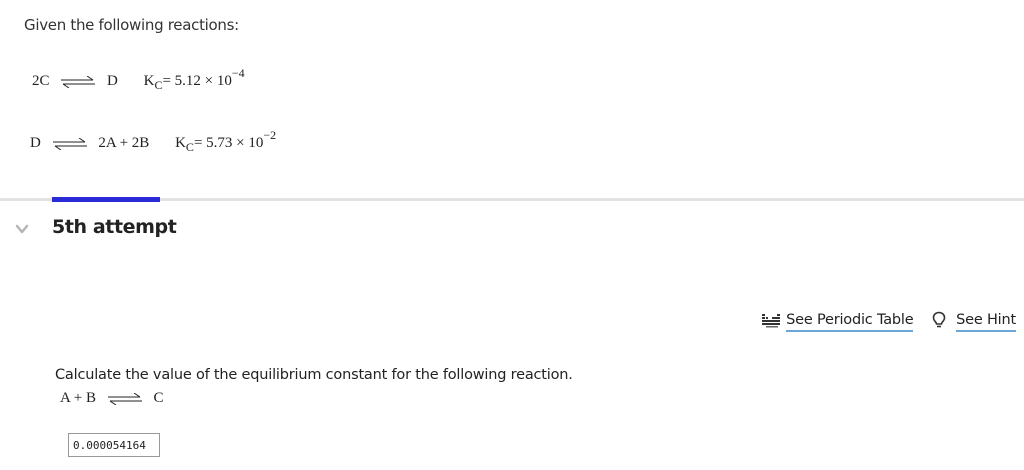 This screenshot has width=1024, height=470. What do you see at coordinates (238, 73) in the screenshot?
I see `k-exponent: −4` at bounding box center [238, 73].